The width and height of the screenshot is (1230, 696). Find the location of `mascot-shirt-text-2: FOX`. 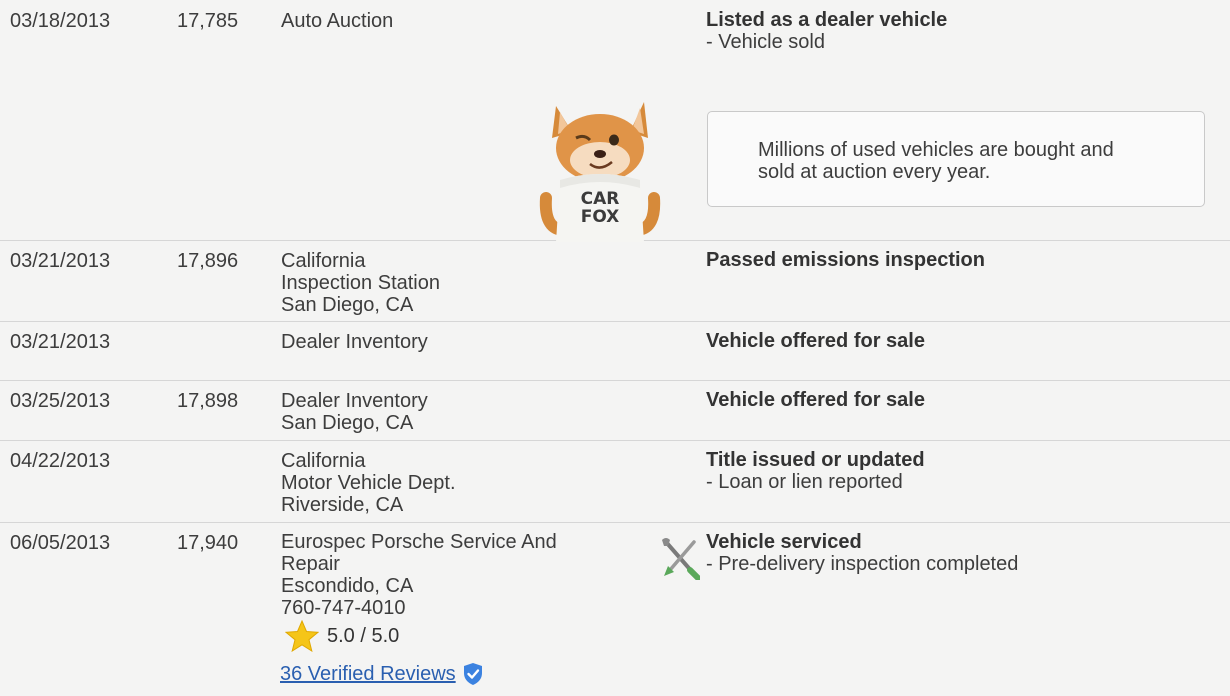

mascot-shirt-text-2: FOX is located at coordinates (600, 217).